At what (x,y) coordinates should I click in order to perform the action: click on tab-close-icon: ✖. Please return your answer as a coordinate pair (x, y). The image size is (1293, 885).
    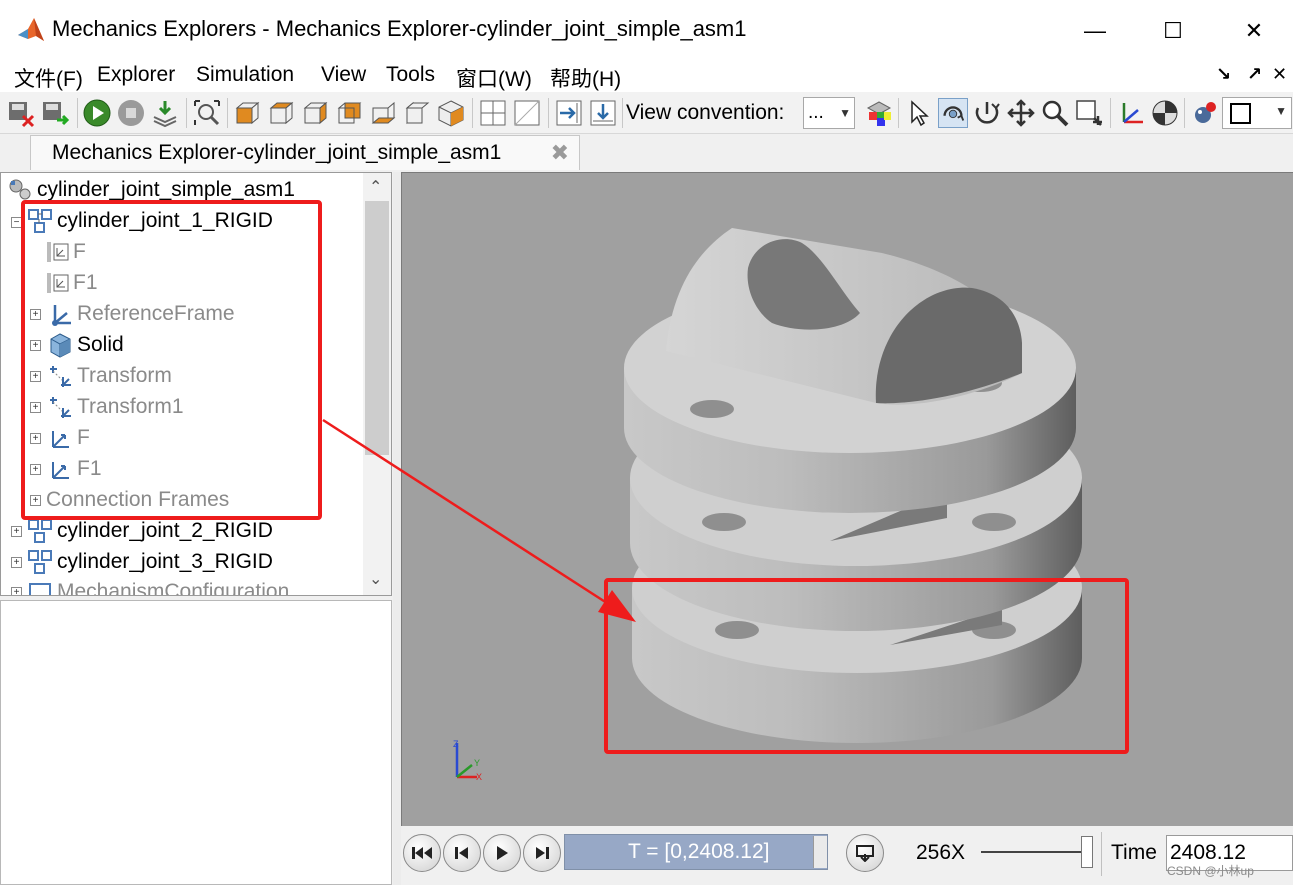
    Looking at the image, I should click on (560, 153).